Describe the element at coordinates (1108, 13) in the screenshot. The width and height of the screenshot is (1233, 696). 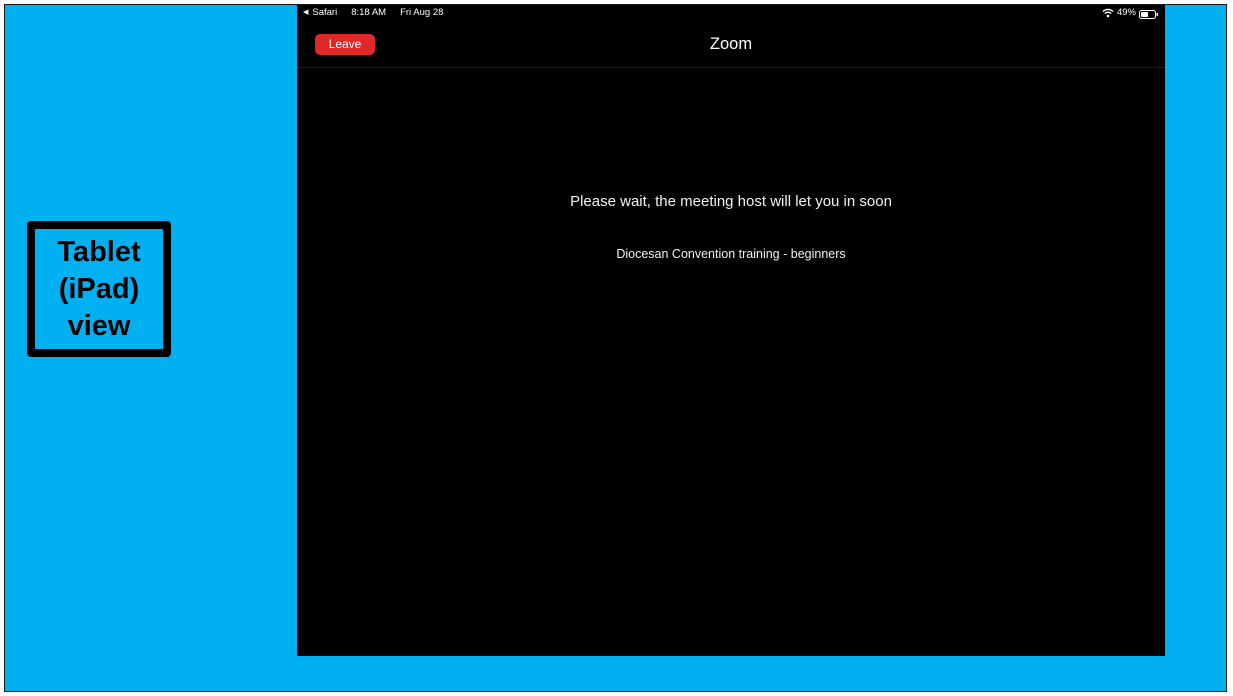
I see `wifi-icon` at that location.